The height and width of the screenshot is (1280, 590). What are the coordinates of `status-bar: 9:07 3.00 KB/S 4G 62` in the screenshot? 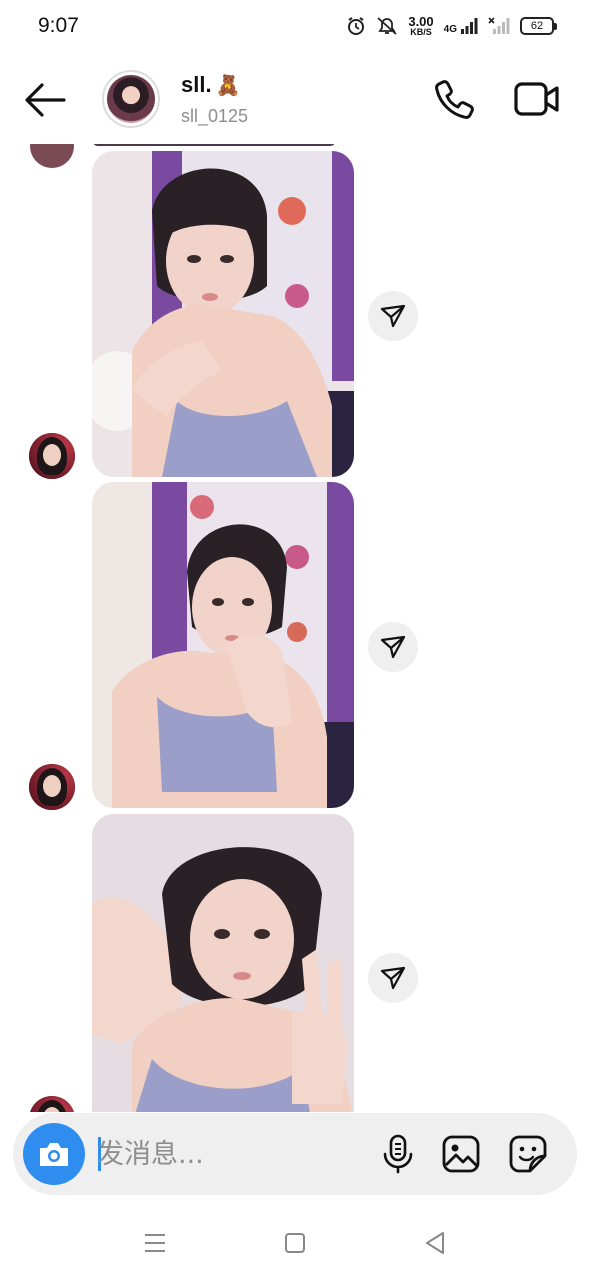 It's located at (295, 26).